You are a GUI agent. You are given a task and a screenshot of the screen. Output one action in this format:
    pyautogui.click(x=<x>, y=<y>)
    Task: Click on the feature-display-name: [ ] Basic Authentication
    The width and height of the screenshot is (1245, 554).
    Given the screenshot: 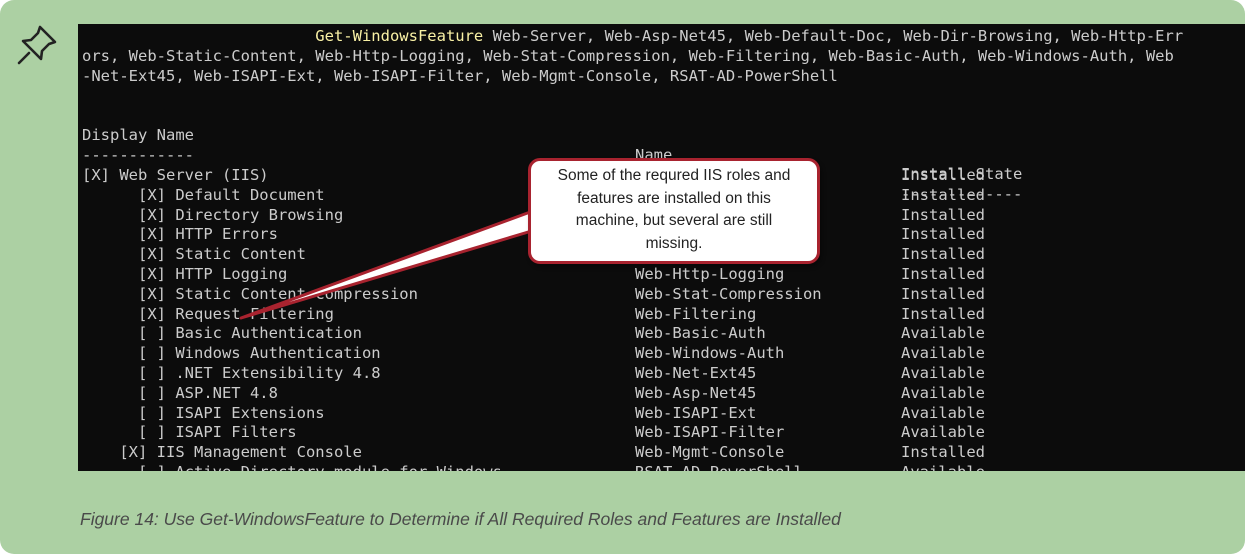 What is the action you would take?
    pyautogui.click(x=222, y=333)
    